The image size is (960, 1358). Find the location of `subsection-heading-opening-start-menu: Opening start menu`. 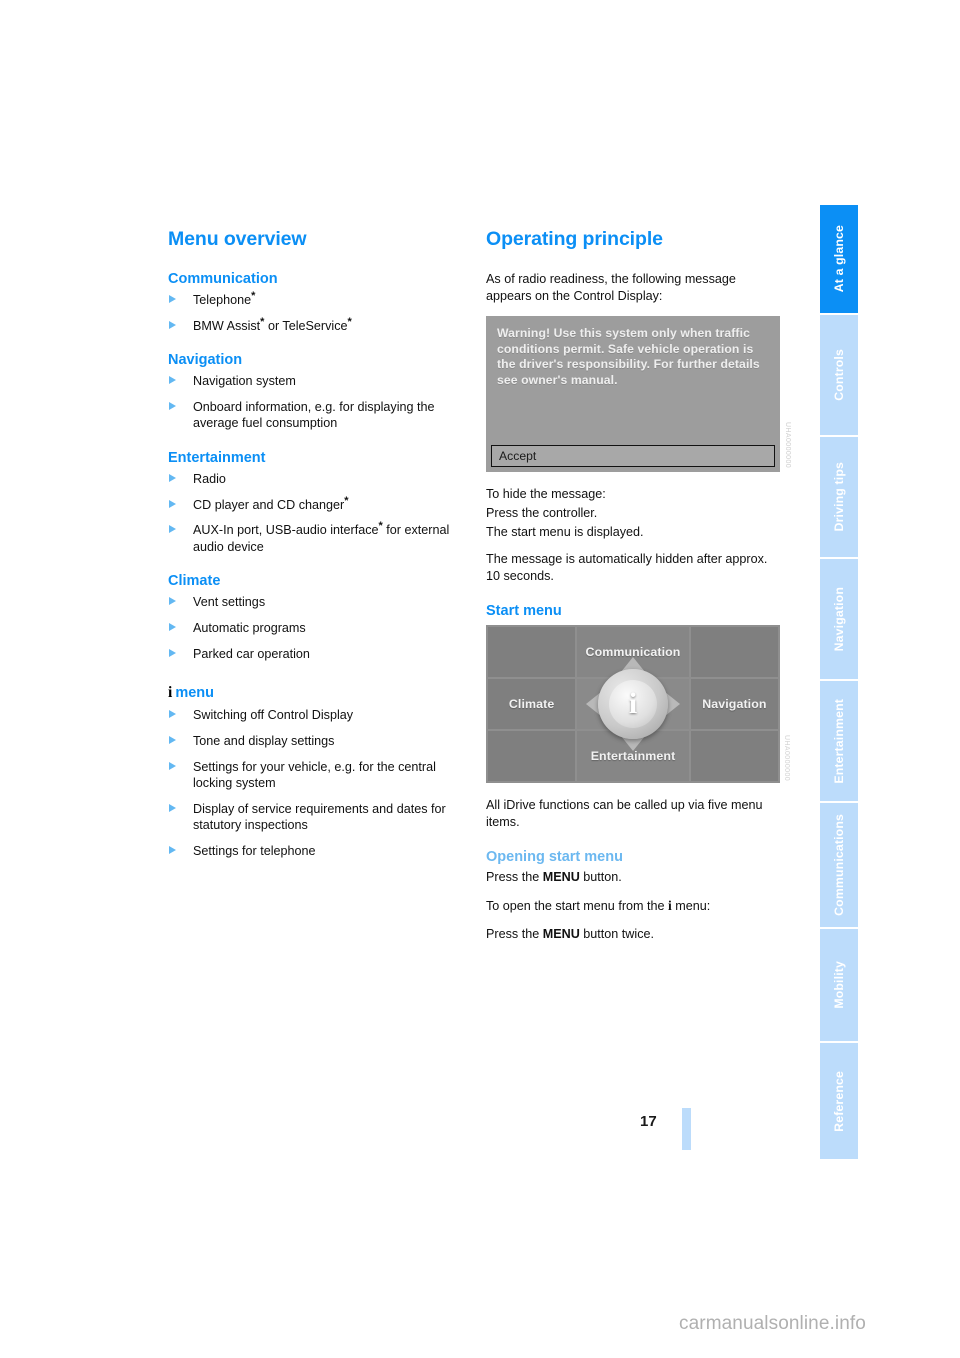

subsection-heading-opening-start-menu: Opening start menu is located at coordinates (554, 856).